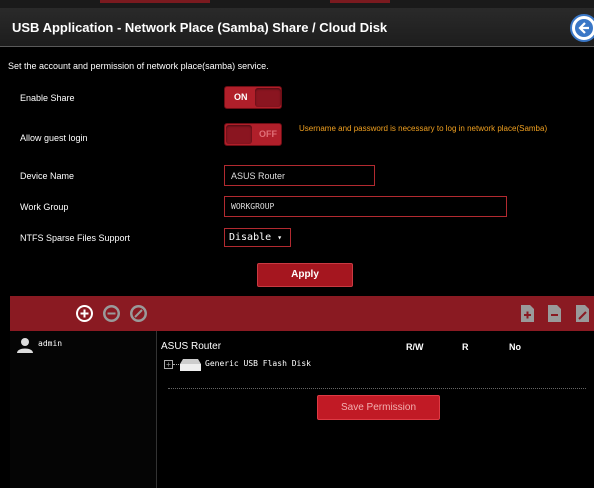 The image size is (594, 488). Describe the element at coordinates (527, 313) in the screenshot. I see `add-folder-icon` at that location.